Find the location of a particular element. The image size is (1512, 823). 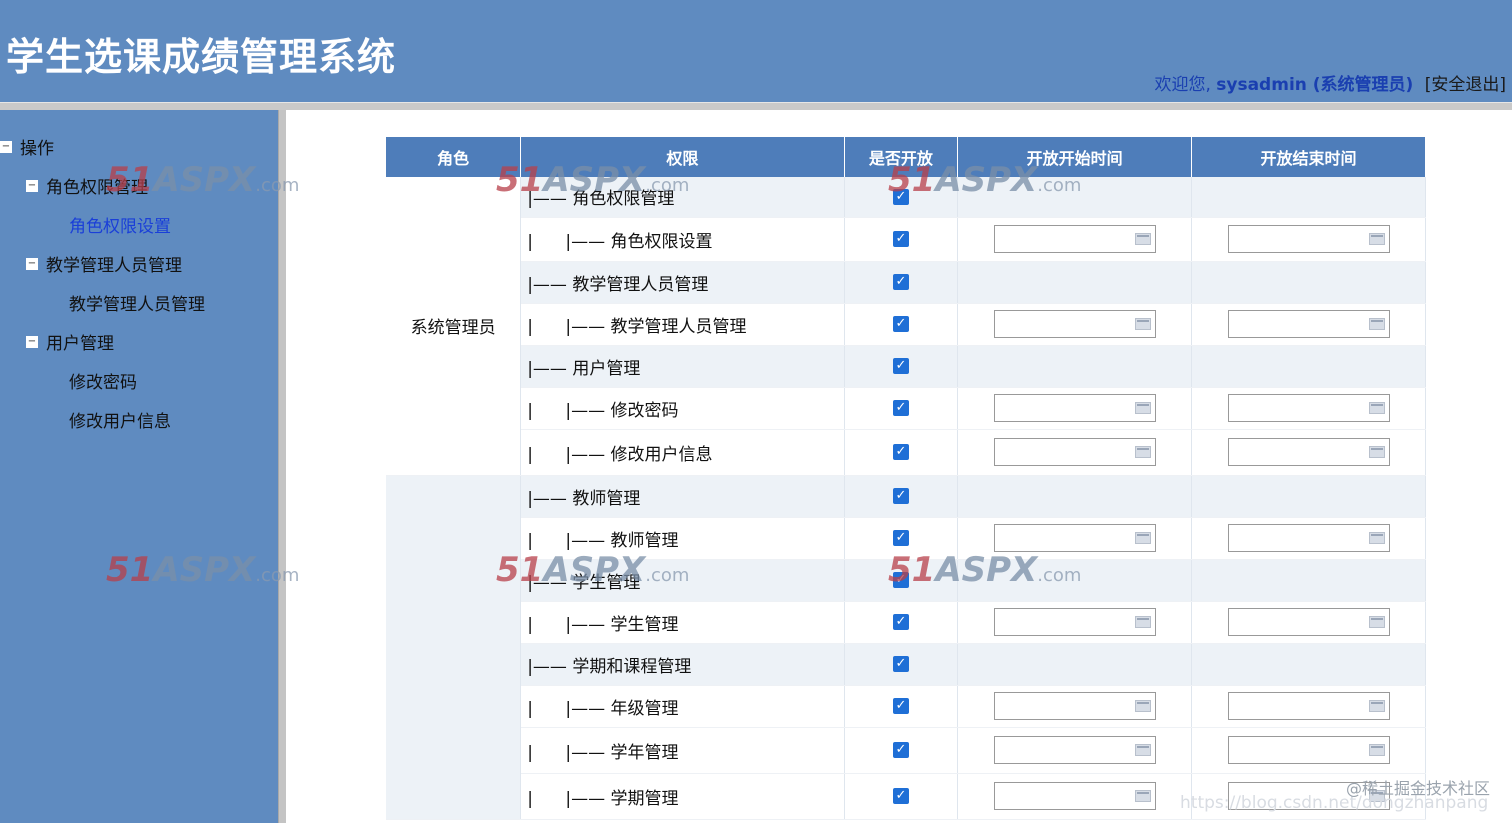

permission-cell: | |—— 角色权限设置 is located at coordinates (682, 239).